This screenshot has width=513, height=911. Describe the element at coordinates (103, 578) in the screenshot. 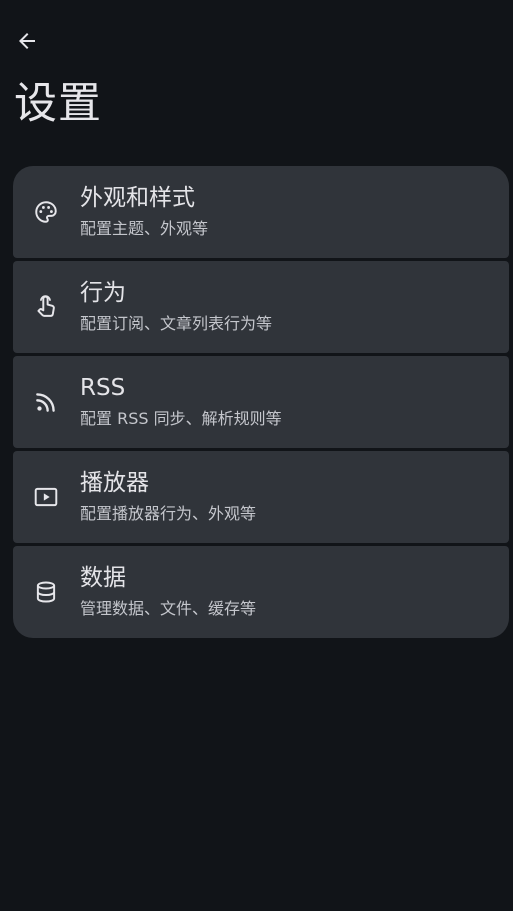

I see `settings-item-title: 数据` at that location.